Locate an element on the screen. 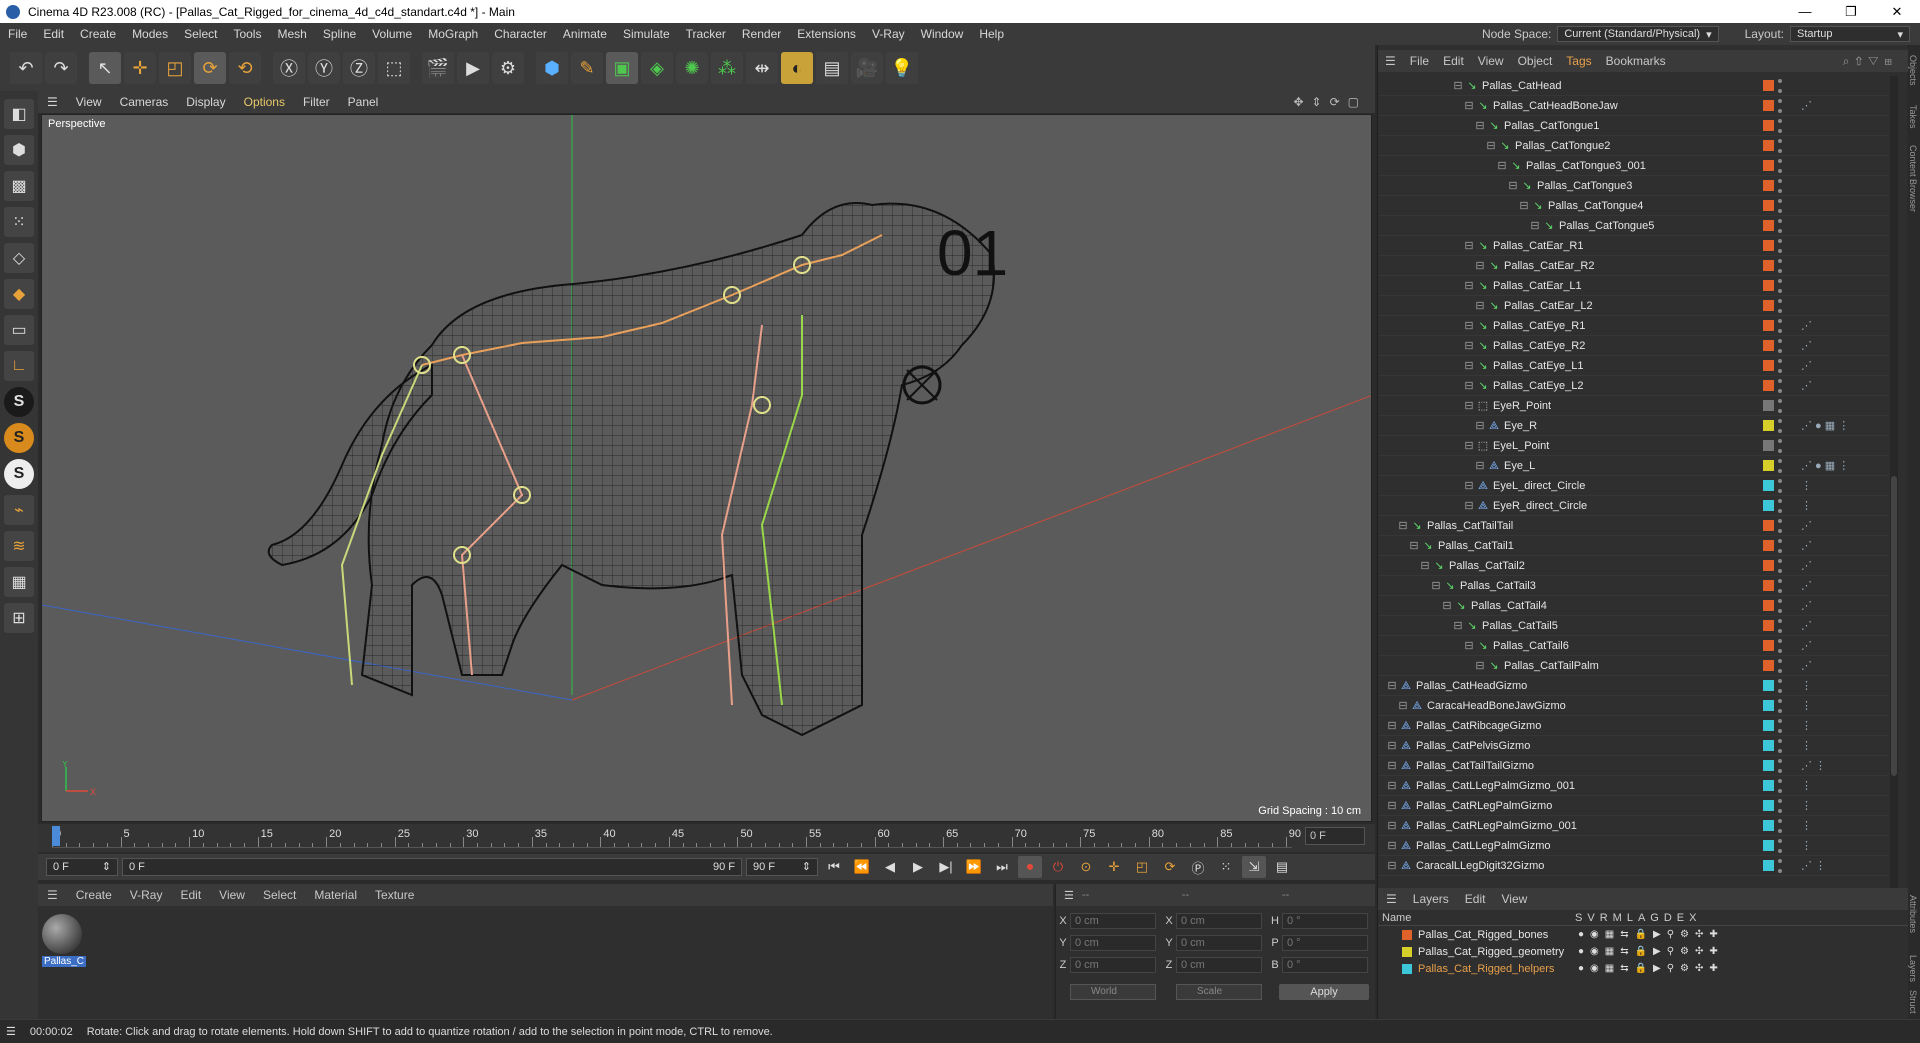  menu-edit: Edit is located at coordinates (53, 34).